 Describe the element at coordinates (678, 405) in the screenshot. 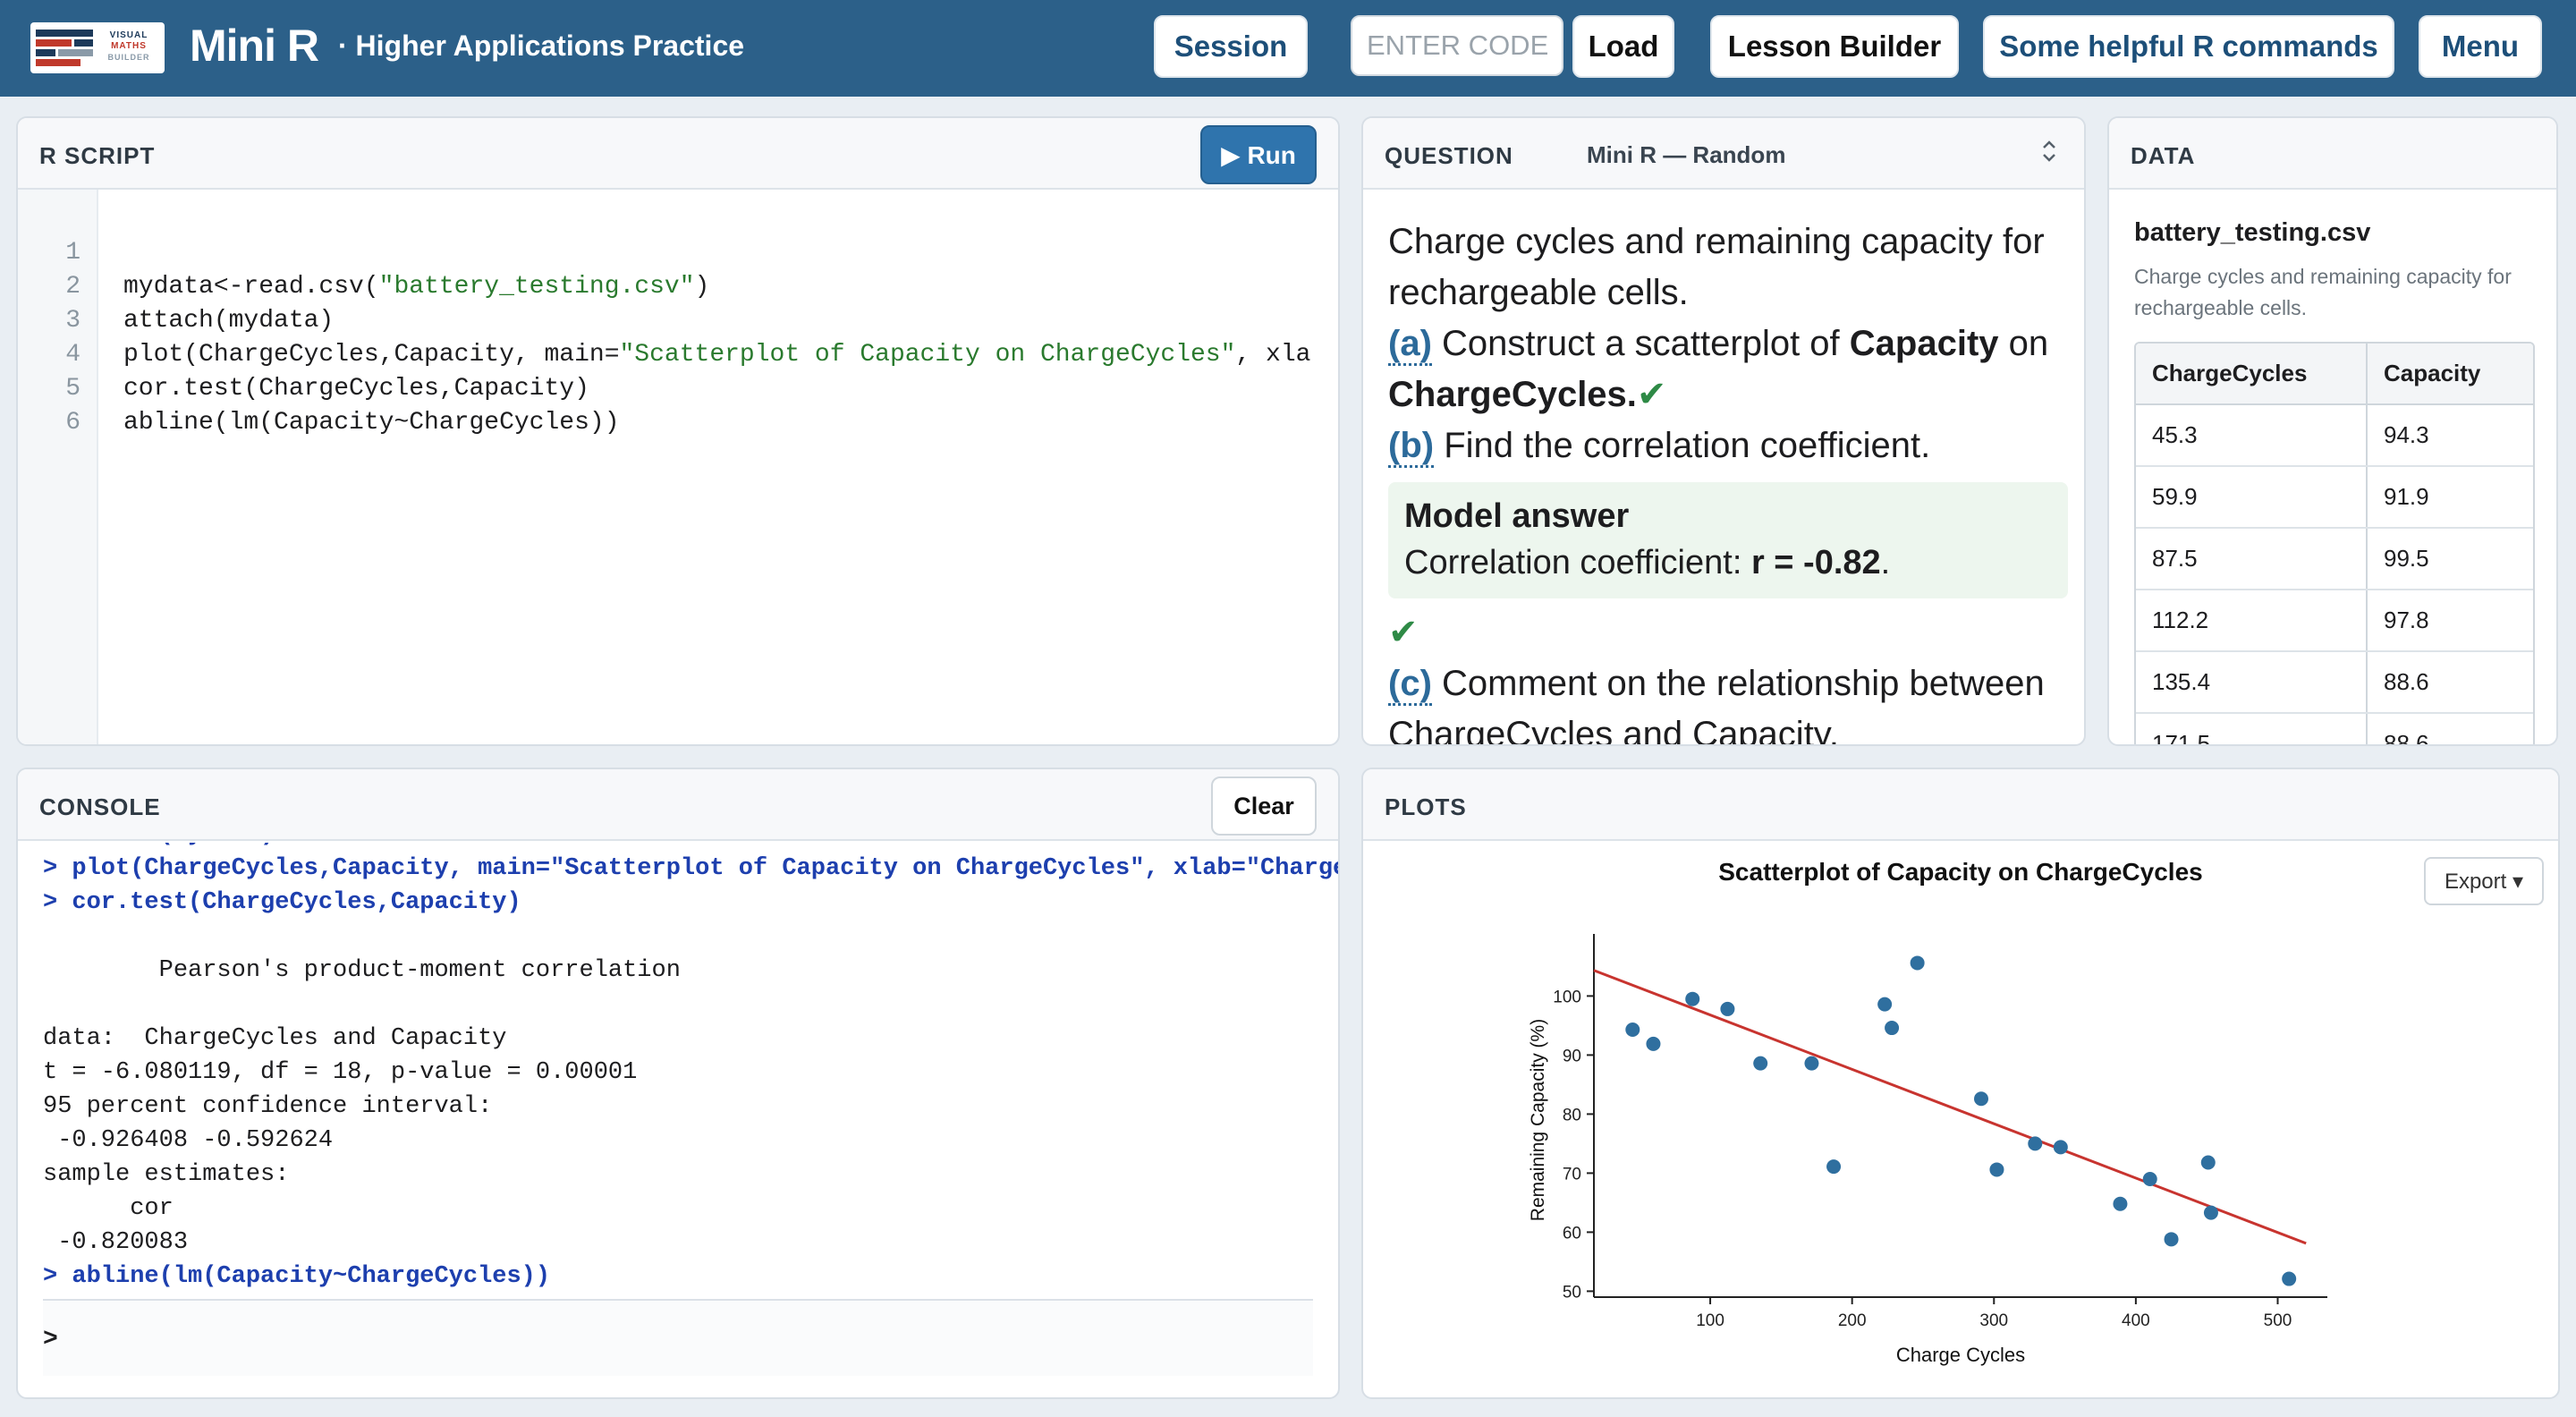

I see `code-line: 6` at that location.